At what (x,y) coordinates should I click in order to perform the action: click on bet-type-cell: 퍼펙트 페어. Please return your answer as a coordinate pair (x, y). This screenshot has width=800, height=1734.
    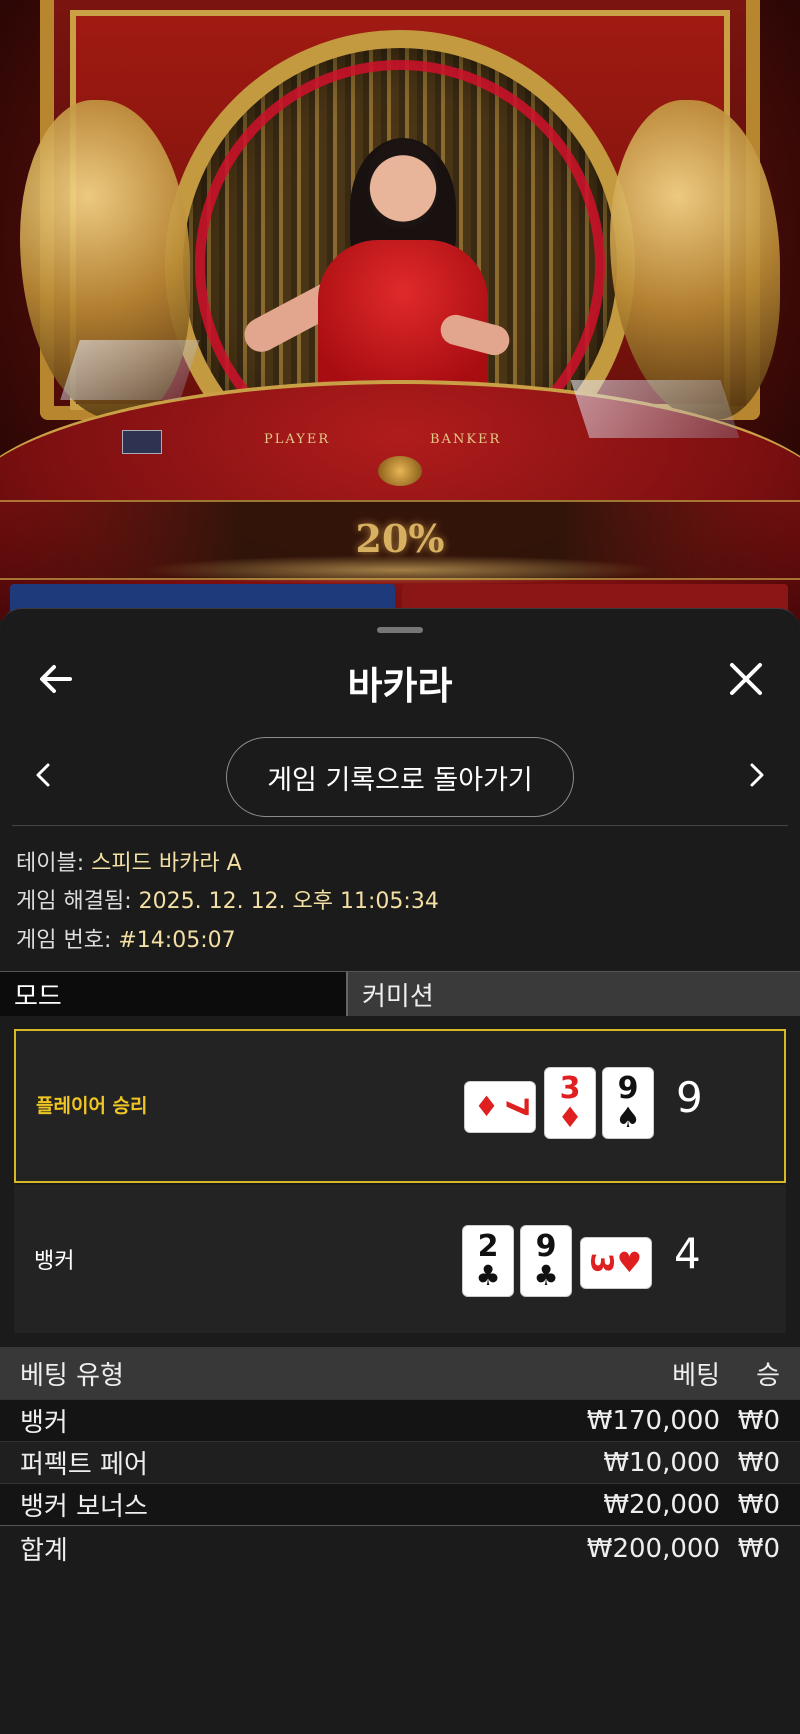
    Looking at the image, I should click on (84, 1465).